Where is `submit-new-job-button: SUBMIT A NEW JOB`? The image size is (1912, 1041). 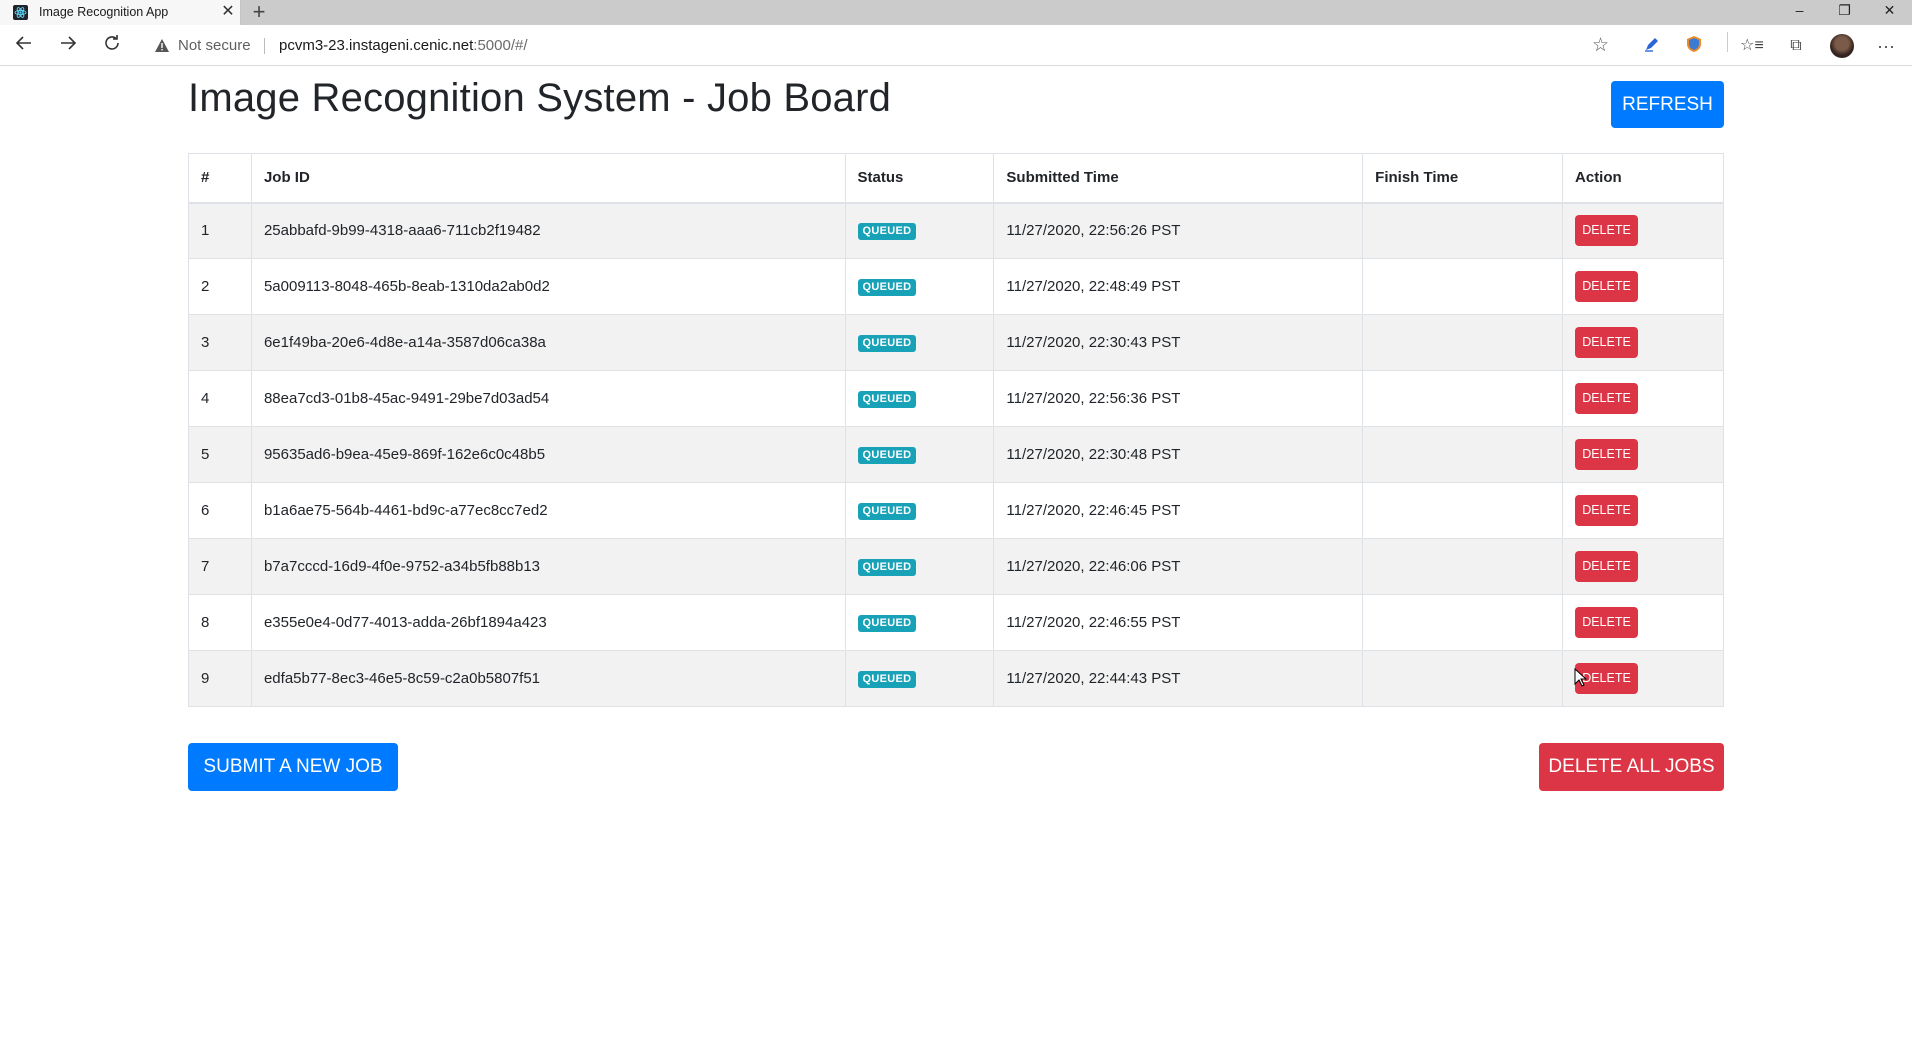
submit-new-job-button: SUBMIT A NEW JOB is located at coordinates (293, 767).